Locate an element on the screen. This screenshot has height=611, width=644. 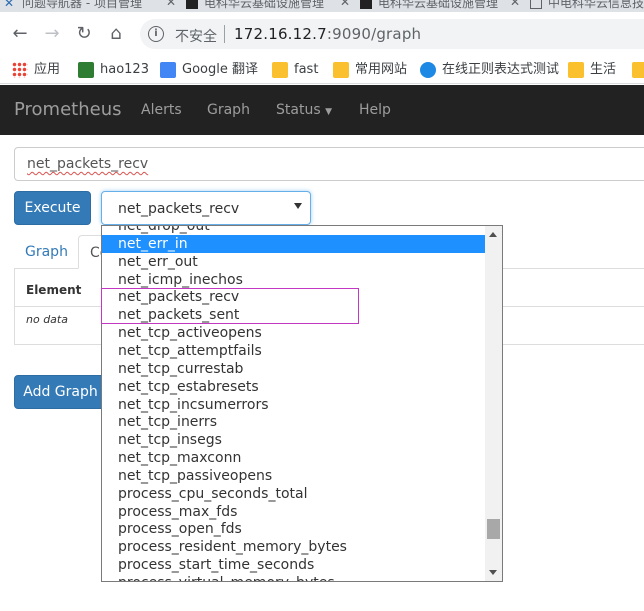
hao123-icon is located at coordinates (86, 70).